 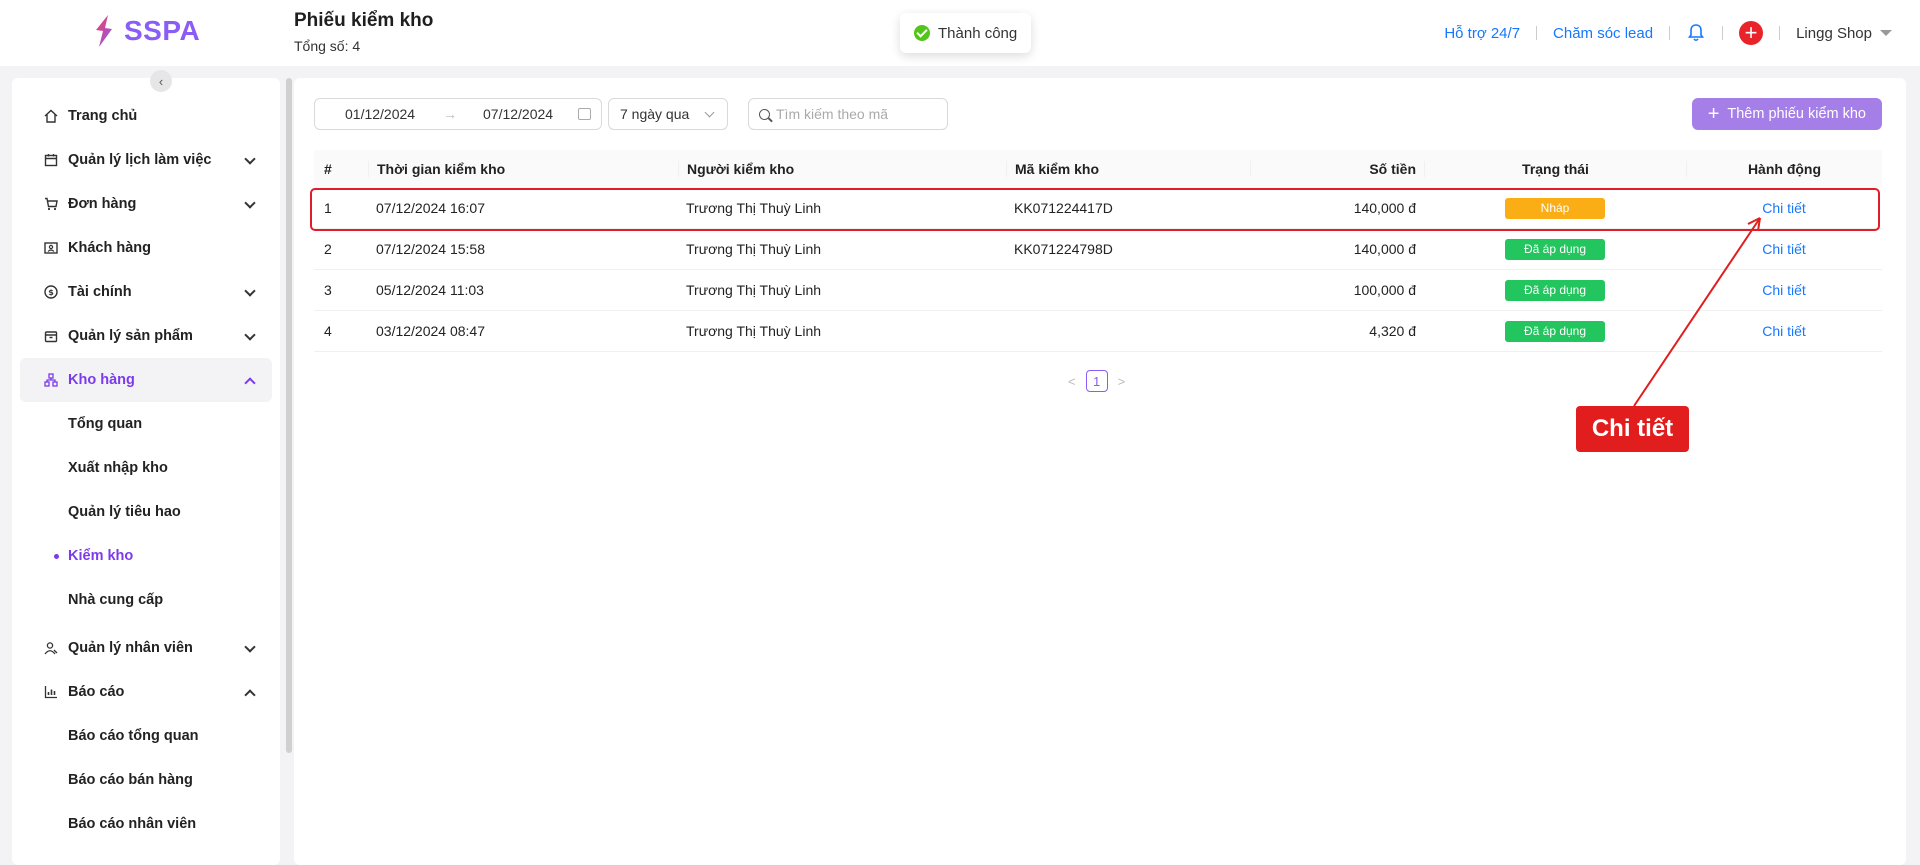 What do you see at coordinates (140, 160) in the screenshot?
I see `sidebar-item-label: Quản lý lịch làm việc` at bounding box center [140, 160].